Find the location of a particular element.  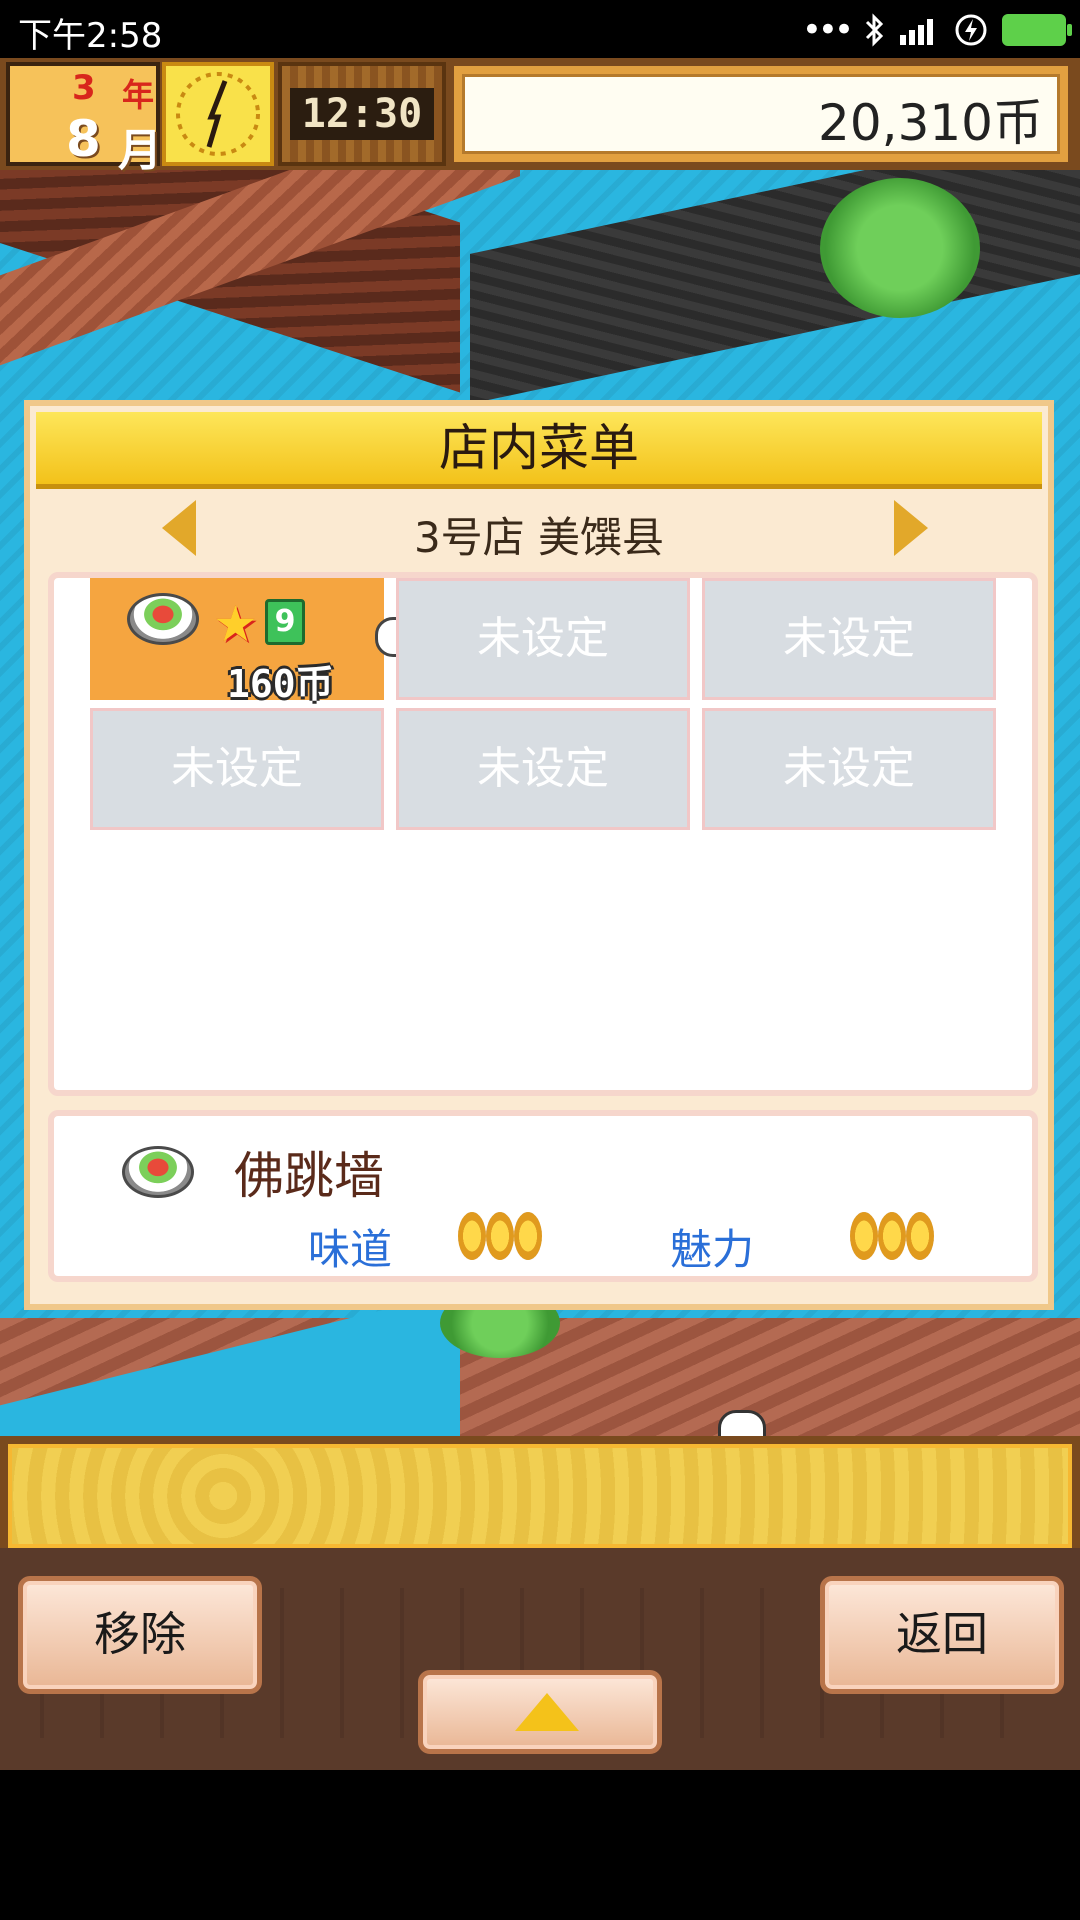

menu-slot-4: 未设定 is located at coordinates (237, 769).